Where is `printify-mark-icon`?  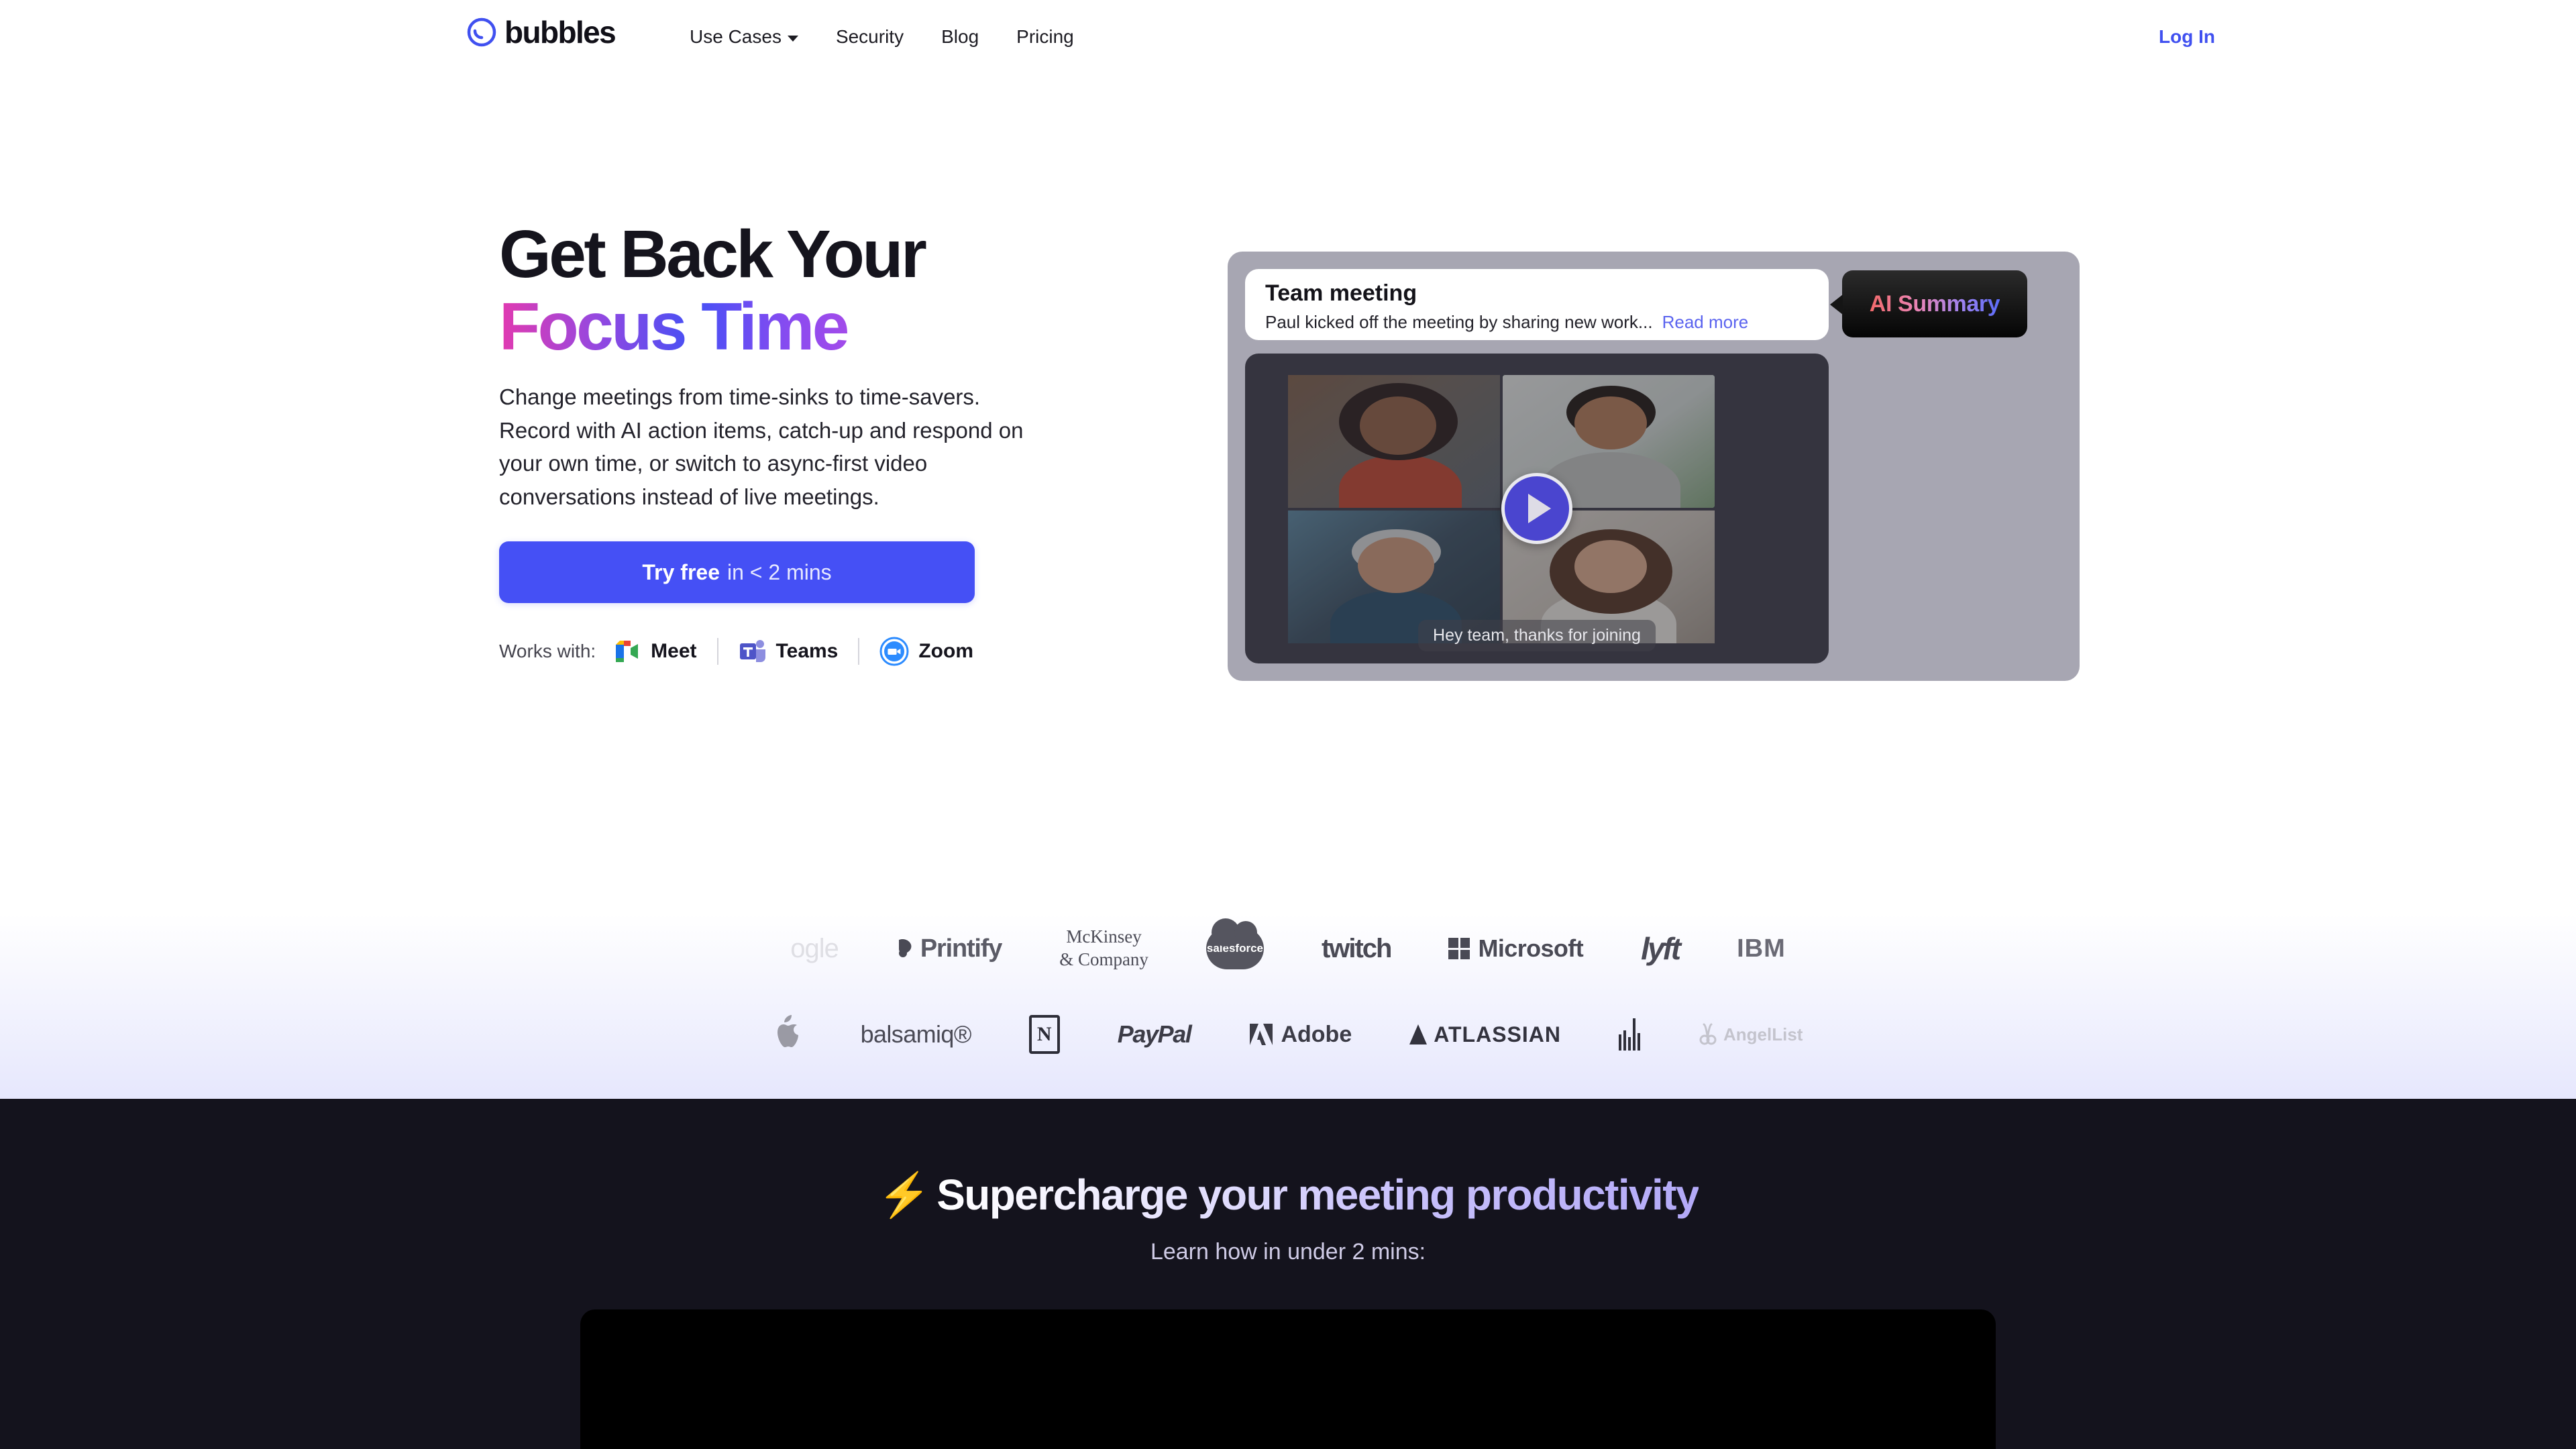 printify-mark-icon is located at coordinates (905, 947).